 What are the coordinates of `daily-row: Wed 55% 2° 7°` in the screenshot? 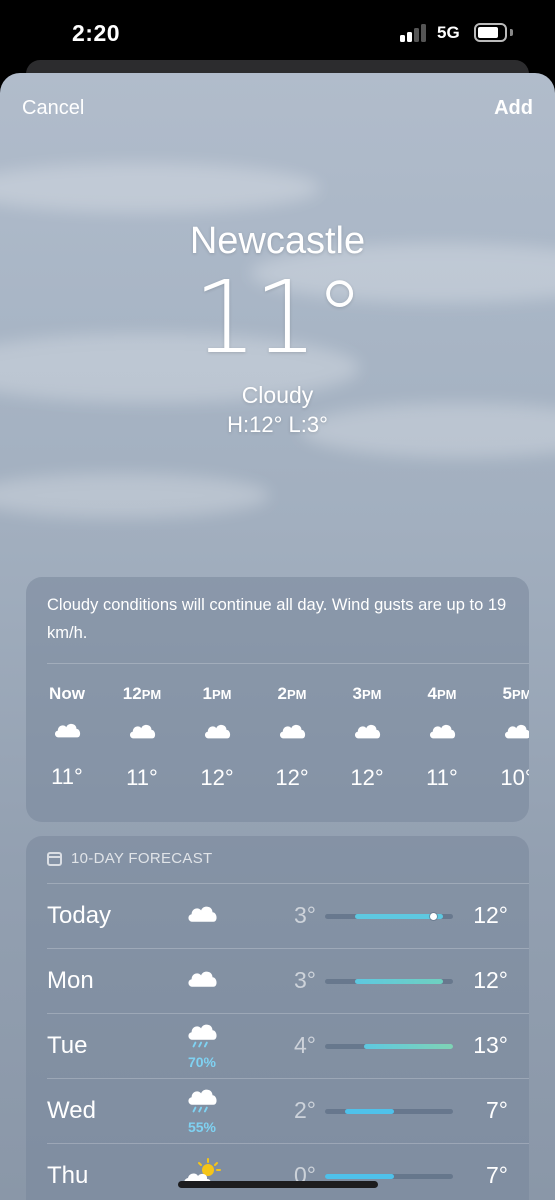 It's located at (277, 1110).